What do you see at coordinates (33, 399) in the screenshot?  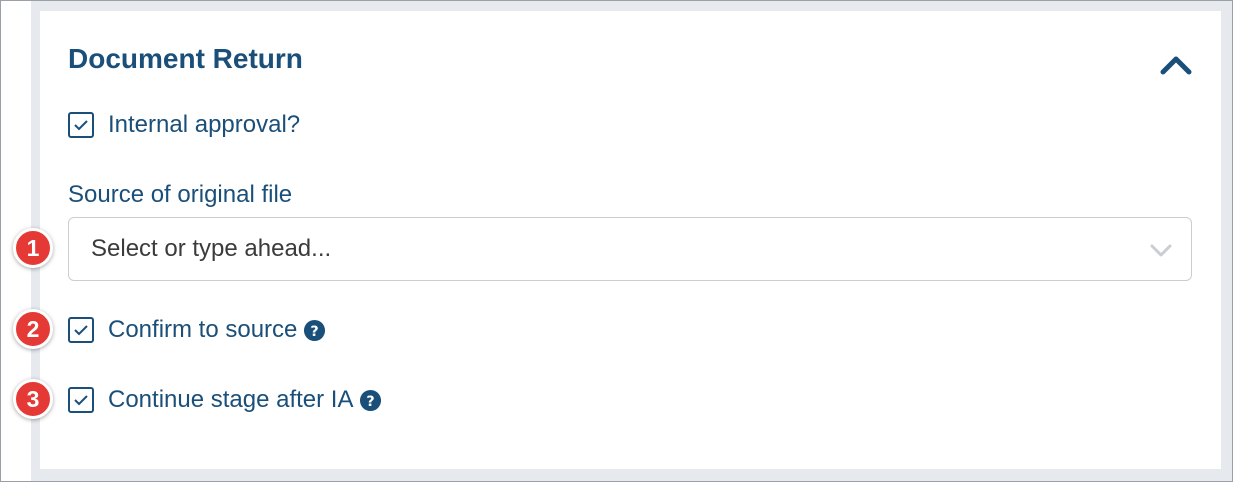 I see `callout-badge-3: 3` at bounding box center [33, 399].